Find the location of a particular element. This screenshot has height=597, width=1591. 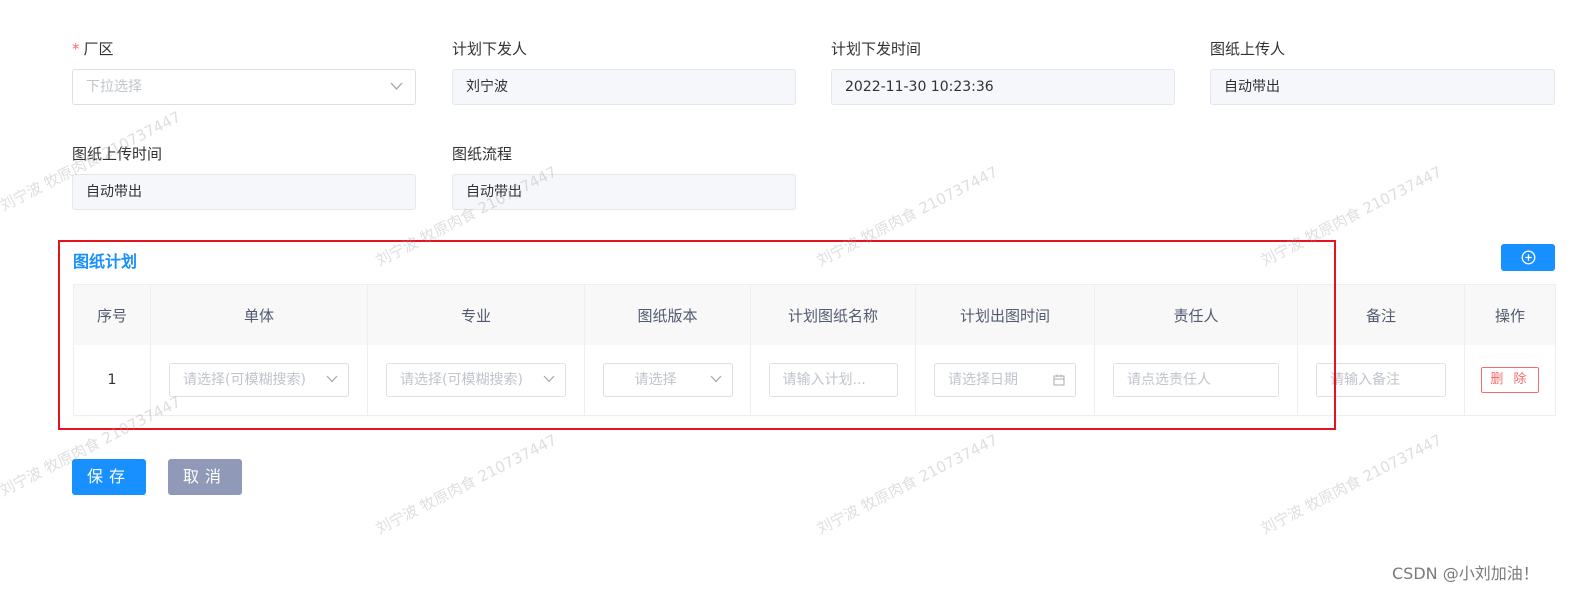

csdn-credit: CSDN @小刘加油！ is located at coordinates (1465, 573).